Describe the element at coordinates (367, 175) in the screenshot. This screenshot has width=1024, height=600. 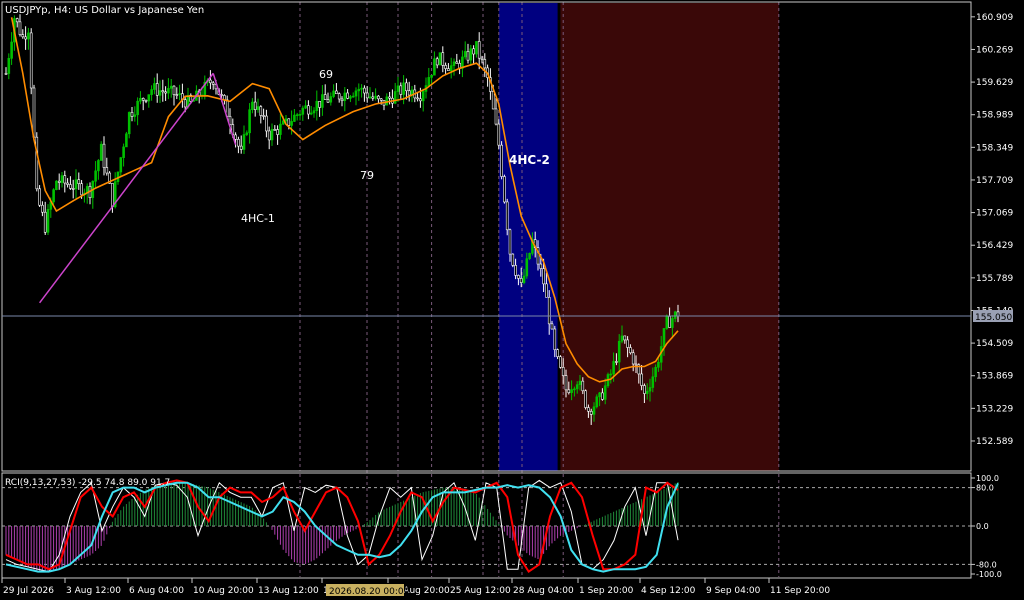
I see `pattern-label-79: 79` at that location.